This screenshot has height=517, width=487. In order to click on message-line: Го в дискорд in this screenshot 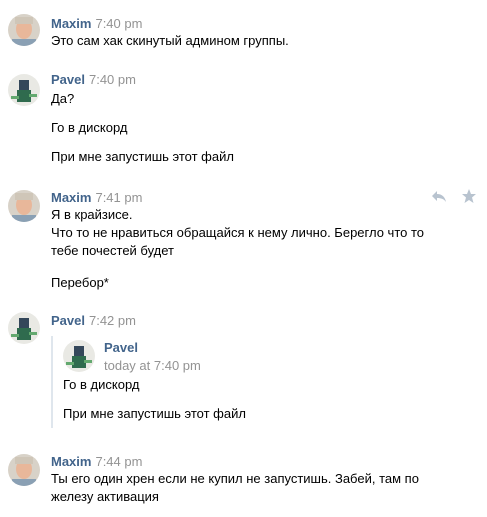, I will do `click(89, 127)`.